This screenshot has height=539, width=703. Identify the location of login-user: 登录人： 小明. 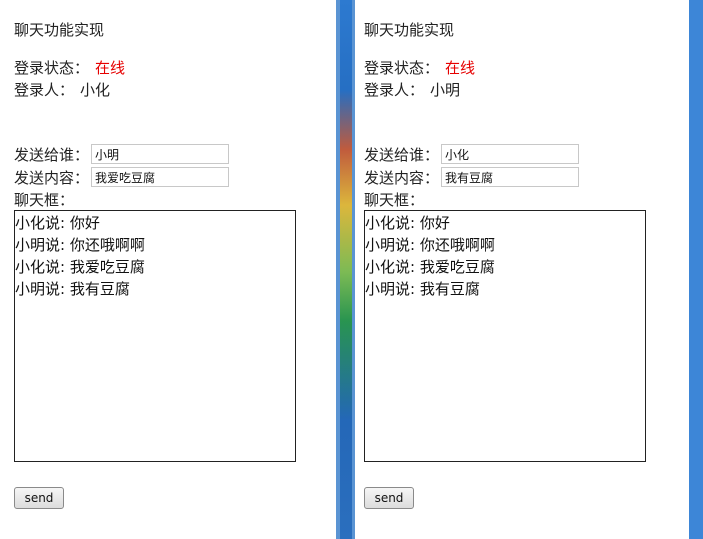
(412, 89).